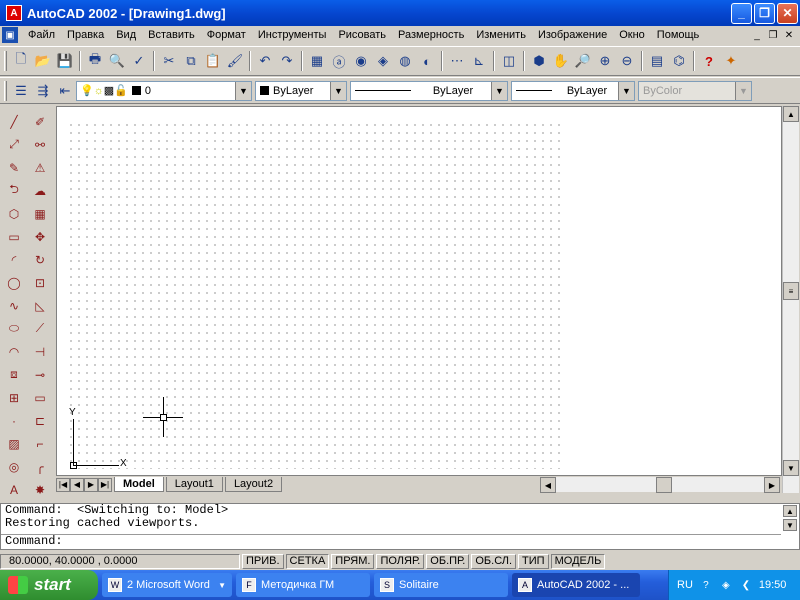  Describe the element at coordinates (40, 489) in the screenshot. I see `explode-icon: ✸` at that location.